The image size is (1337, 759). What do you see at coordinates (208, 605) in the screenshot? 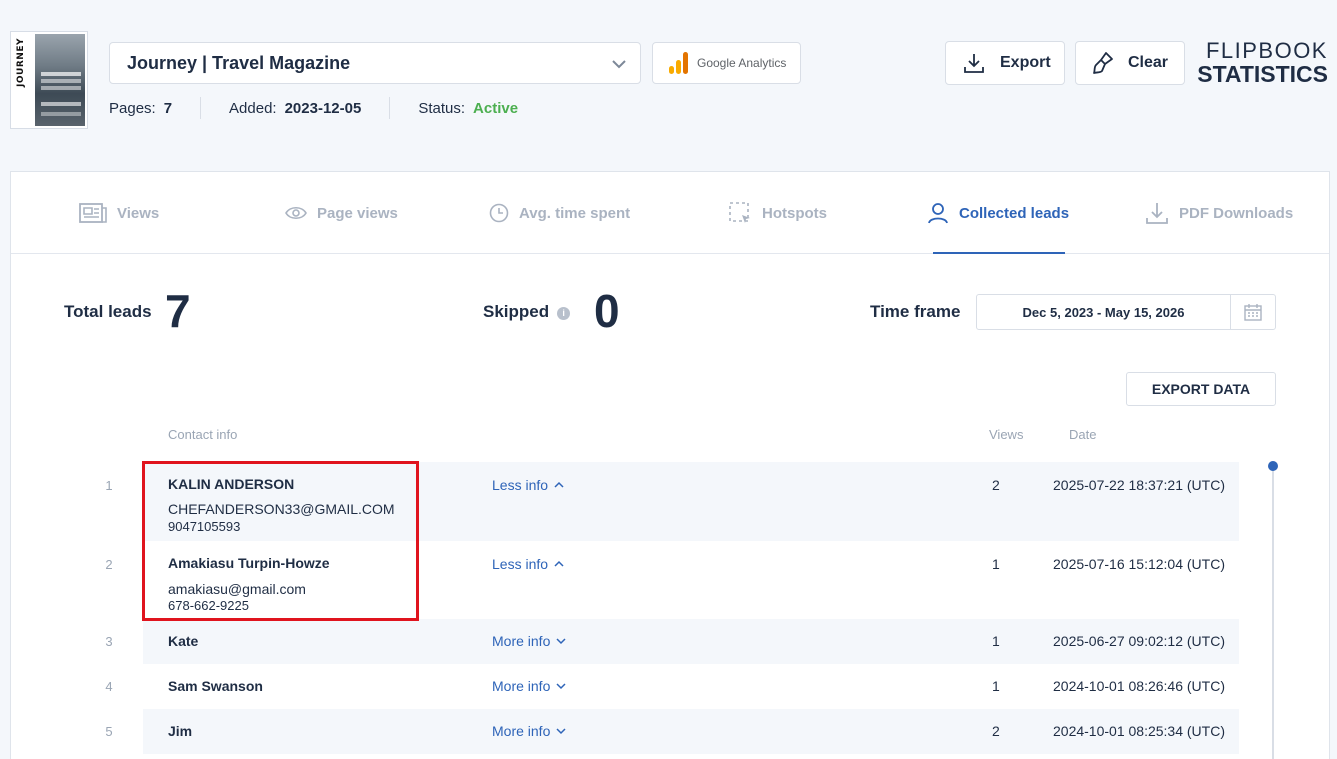
I see `lead-phone: 678-662-9225` at bounding box center [208, 605].